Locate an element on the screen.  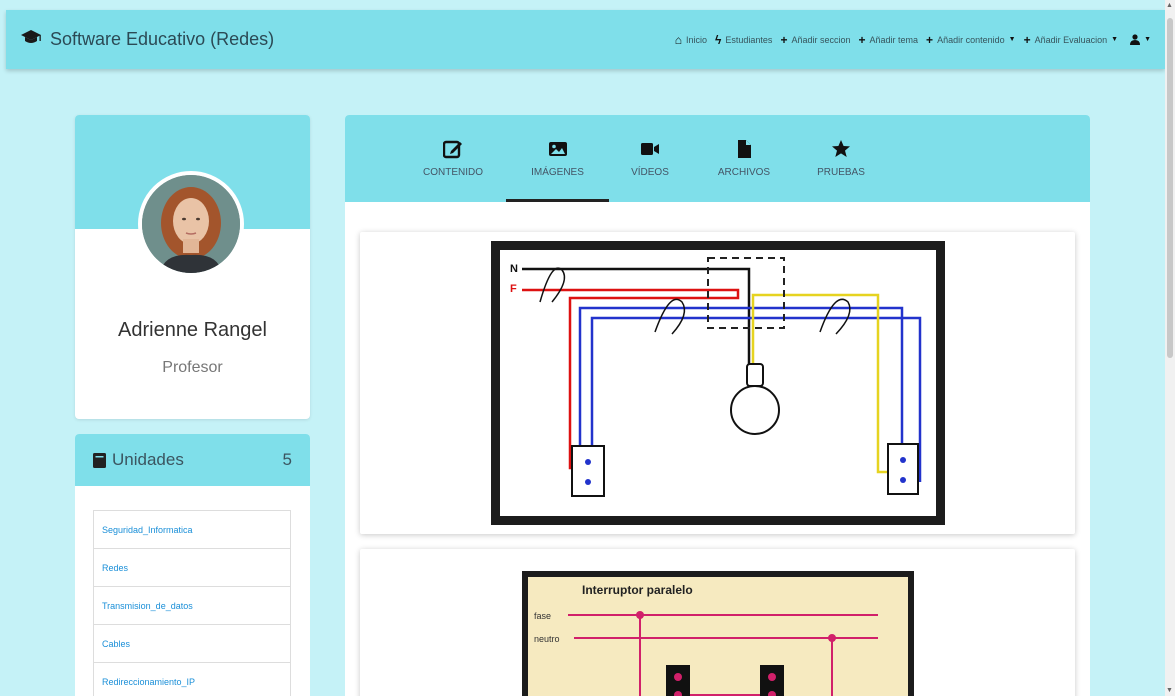
tab-imagenes-label: IMÁGENES is located at coordinates (557, 172).